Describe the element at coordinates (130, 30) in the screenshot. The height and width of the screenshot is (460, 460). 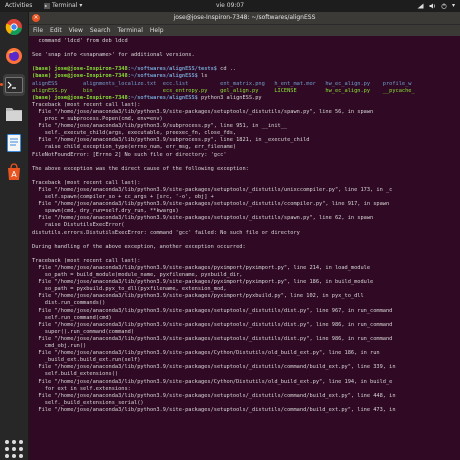
I see `menu-item-terminal: Terminal` at that location.